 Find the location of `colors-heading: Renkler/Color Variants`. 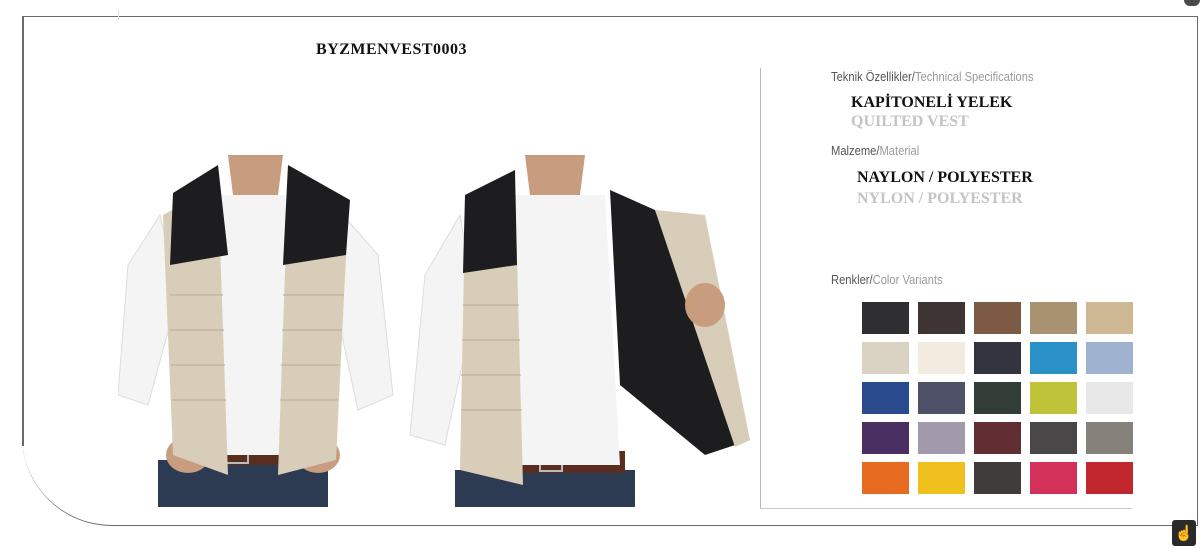

colors-heading: Renkler/Color Variants is located at coordinates (887, 279).